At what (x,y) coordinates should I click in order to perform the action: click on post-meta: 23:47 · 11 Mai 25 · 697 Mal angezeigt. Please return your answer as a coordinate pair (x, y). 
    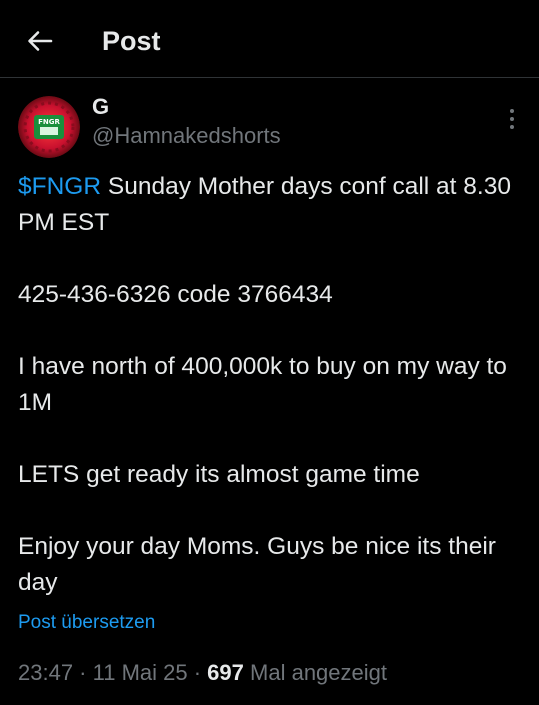
    Looking at the image, I should click on (202, 673).